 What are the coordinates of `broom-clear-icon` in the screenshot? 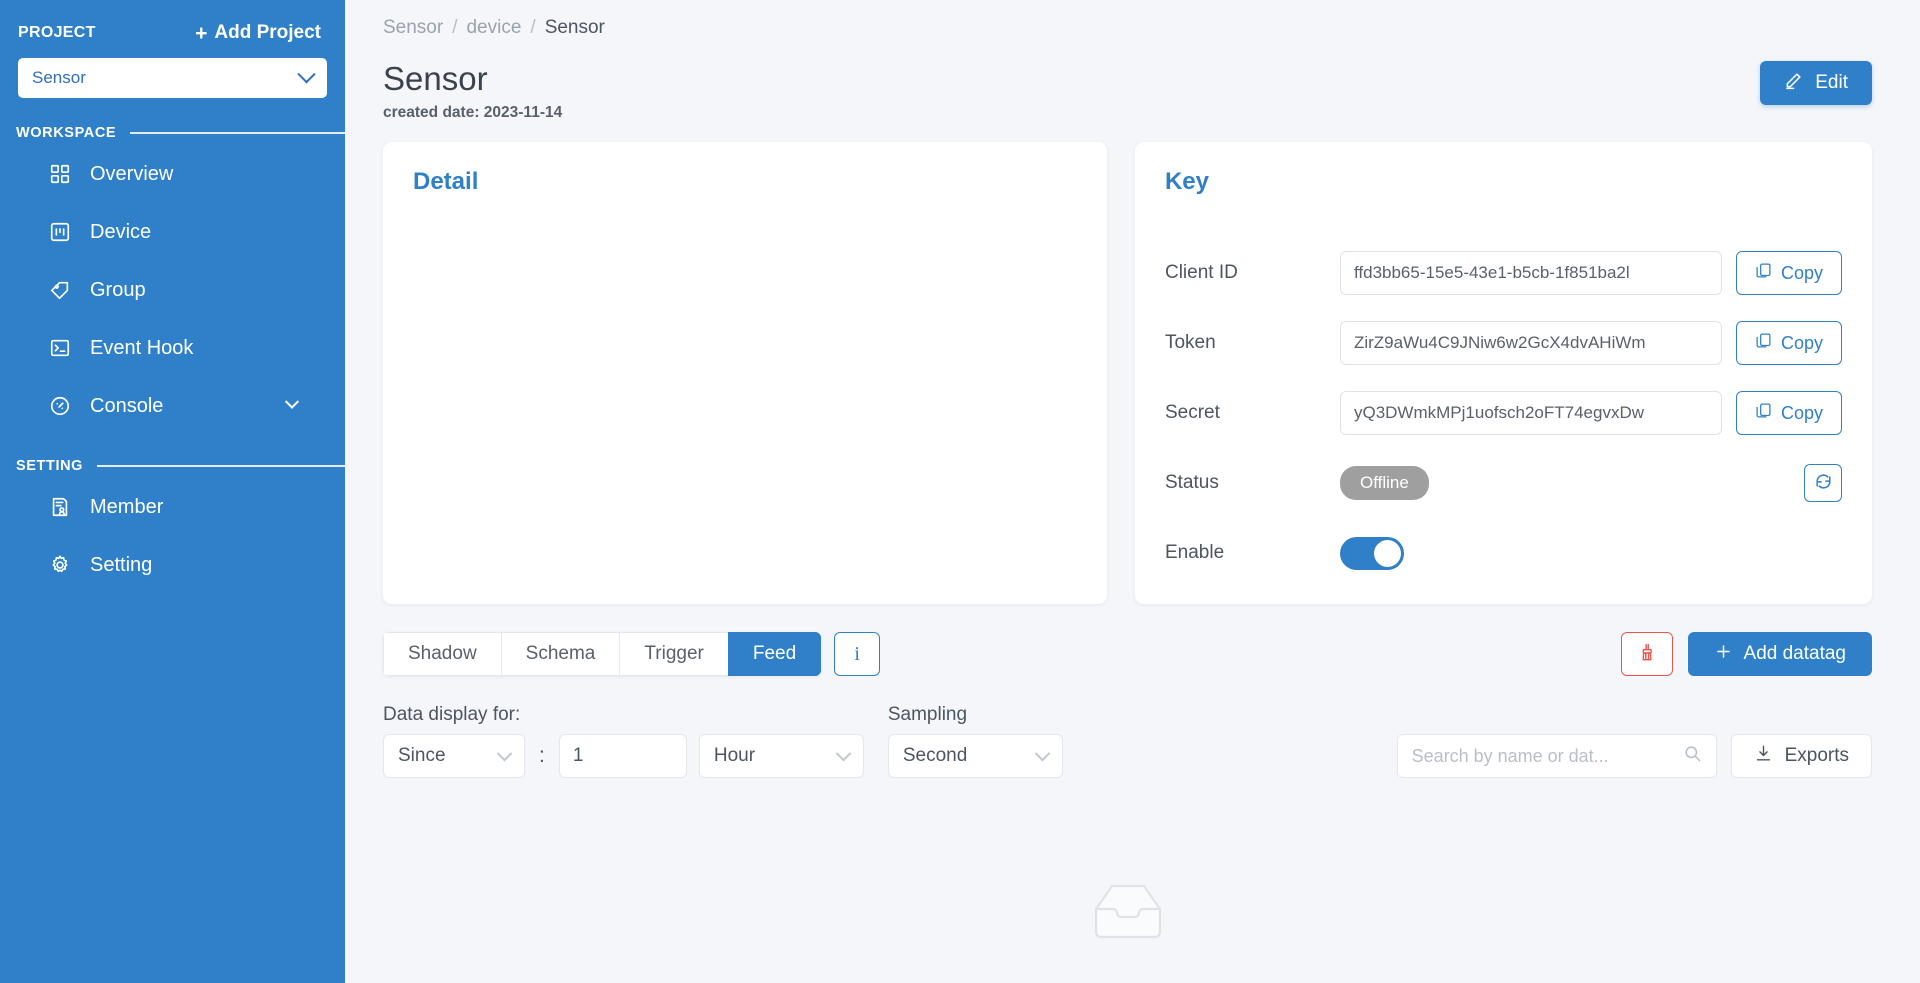 It's located at (1647, 654).